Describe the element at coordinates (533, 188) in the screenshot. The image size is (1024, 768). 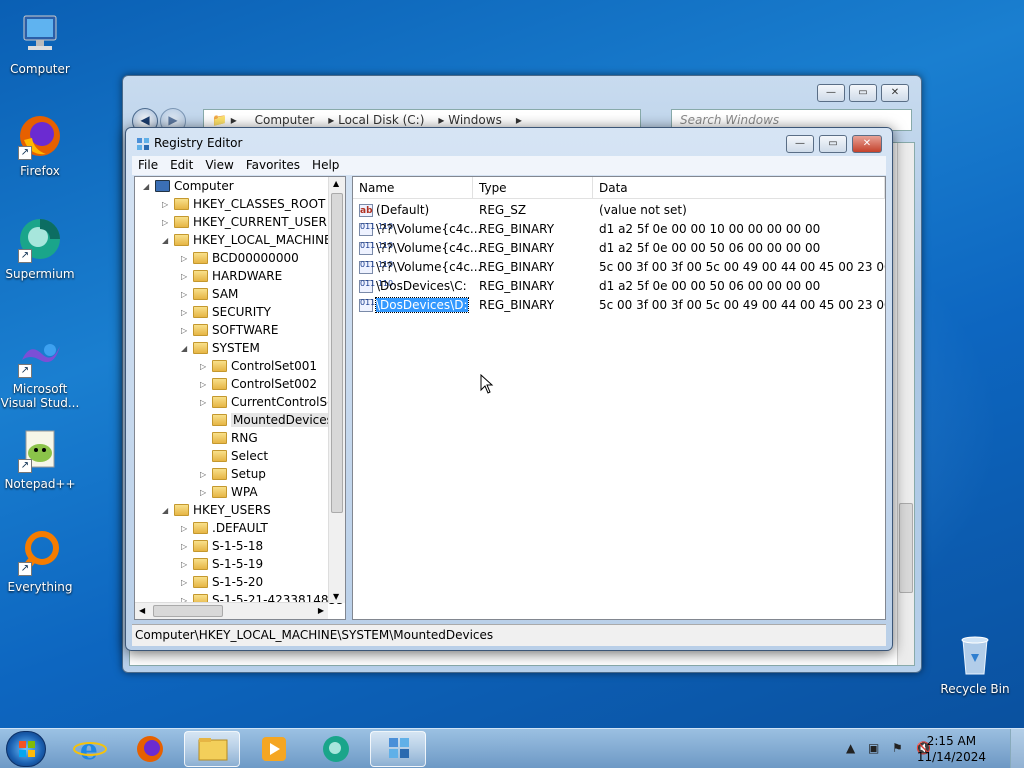
I see `column-header-type: Type` at that location.